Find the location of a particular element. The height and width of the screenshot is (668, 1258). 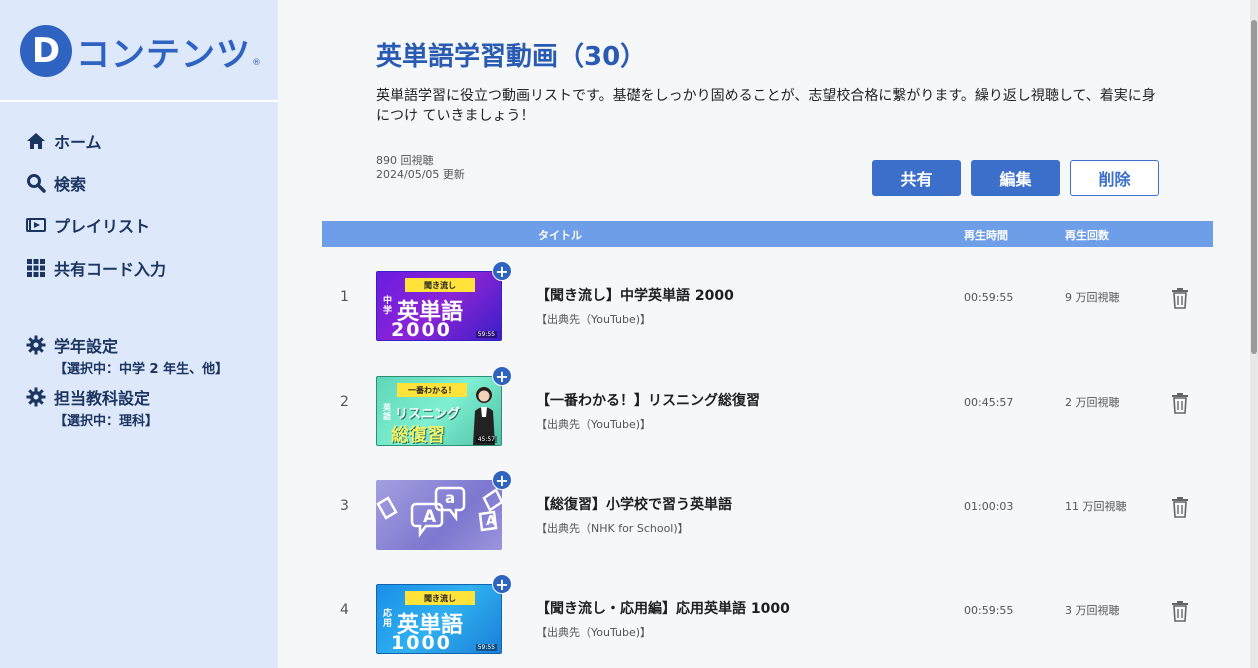

speech-bubbles-illustration is located at coordinates (439, 512).